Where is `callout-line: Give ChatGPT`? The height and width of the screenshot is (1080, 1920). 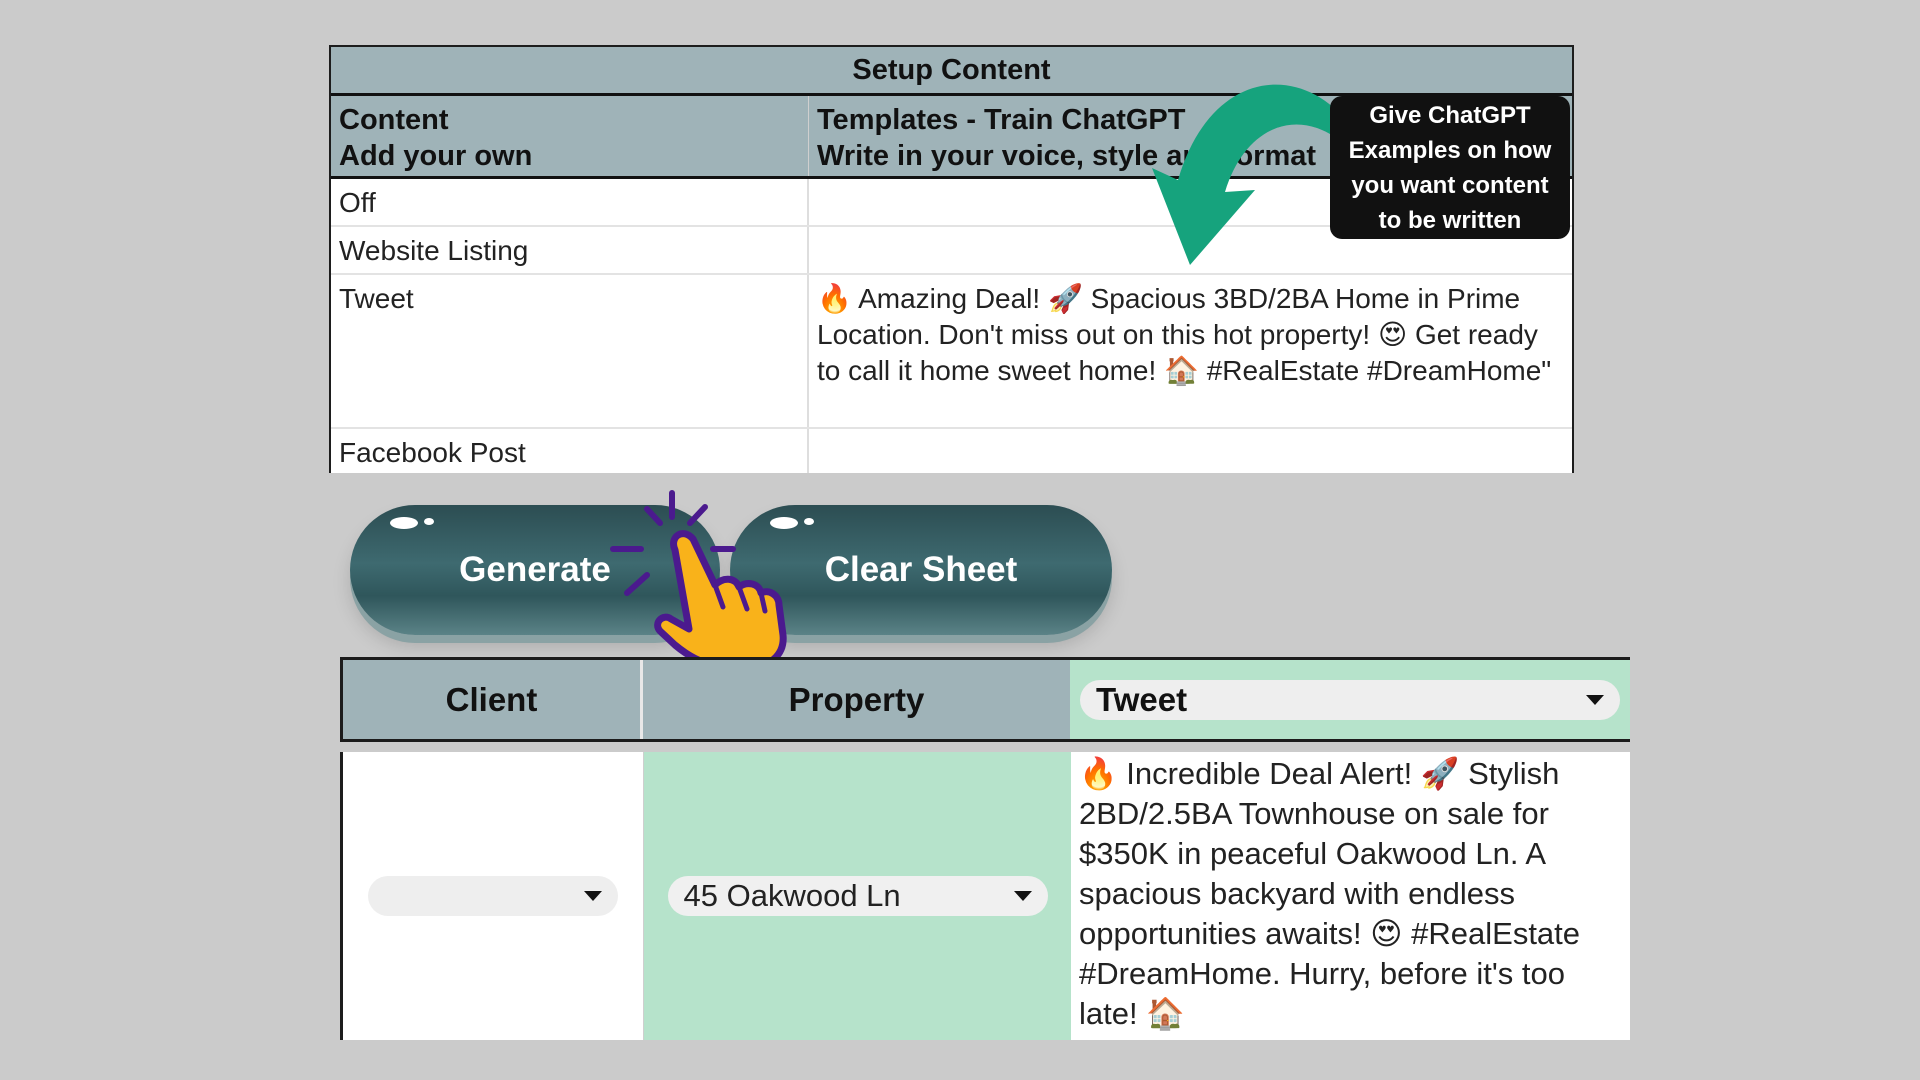
callout-line: Give ChatGPT is located at coordinates (1450, 115).